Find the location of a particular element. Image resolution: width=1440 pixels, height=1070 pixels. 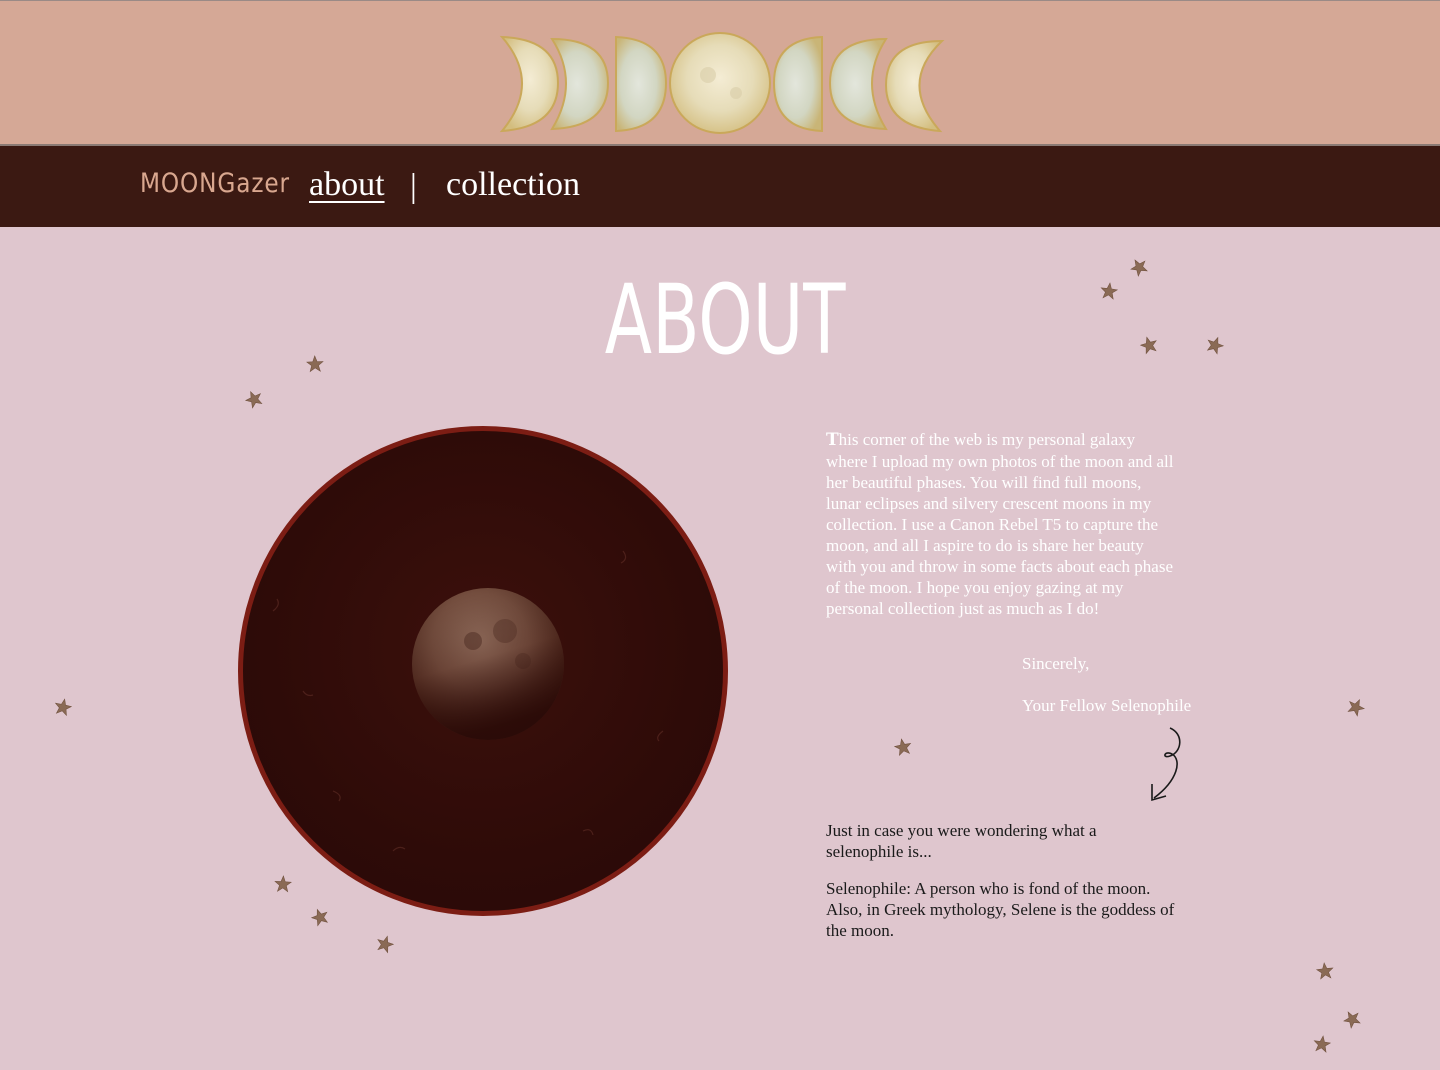

eclipse-moon-image is located at coordinates (468, 701).